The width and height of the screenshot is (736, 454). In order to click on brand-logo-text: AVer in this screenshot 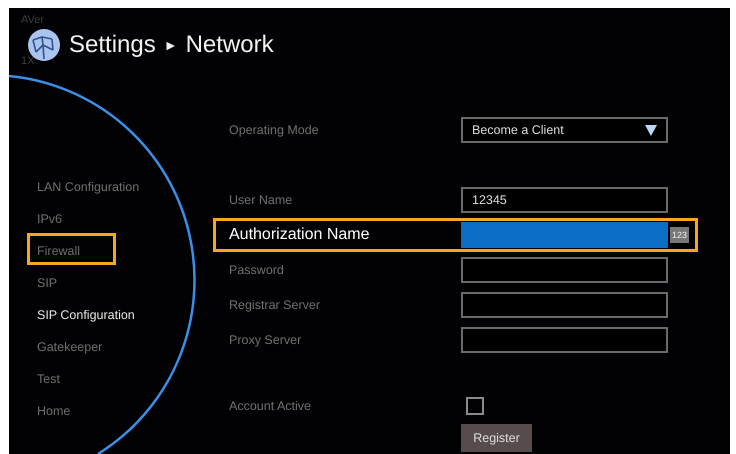, I will do `click(32, 20)`.